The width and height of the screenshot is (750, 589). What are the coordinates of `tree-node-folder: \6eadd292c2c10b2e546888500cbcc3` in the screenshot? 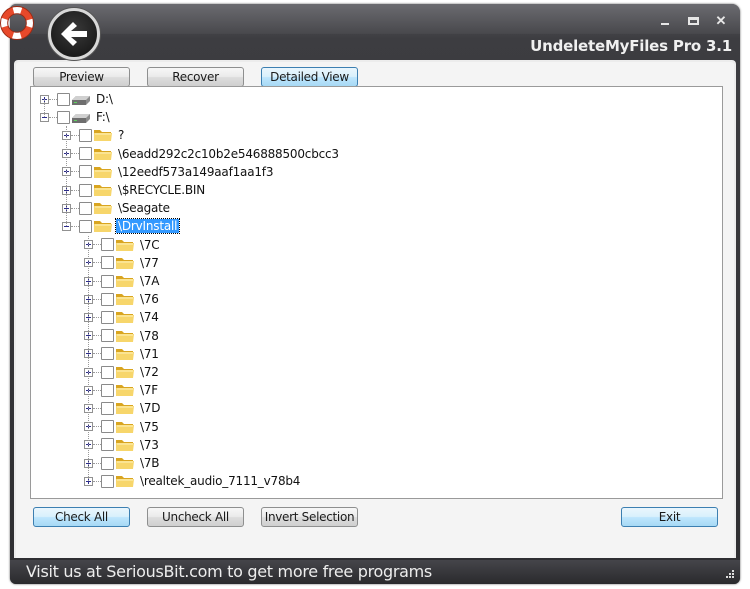 It's located at (201, 154).